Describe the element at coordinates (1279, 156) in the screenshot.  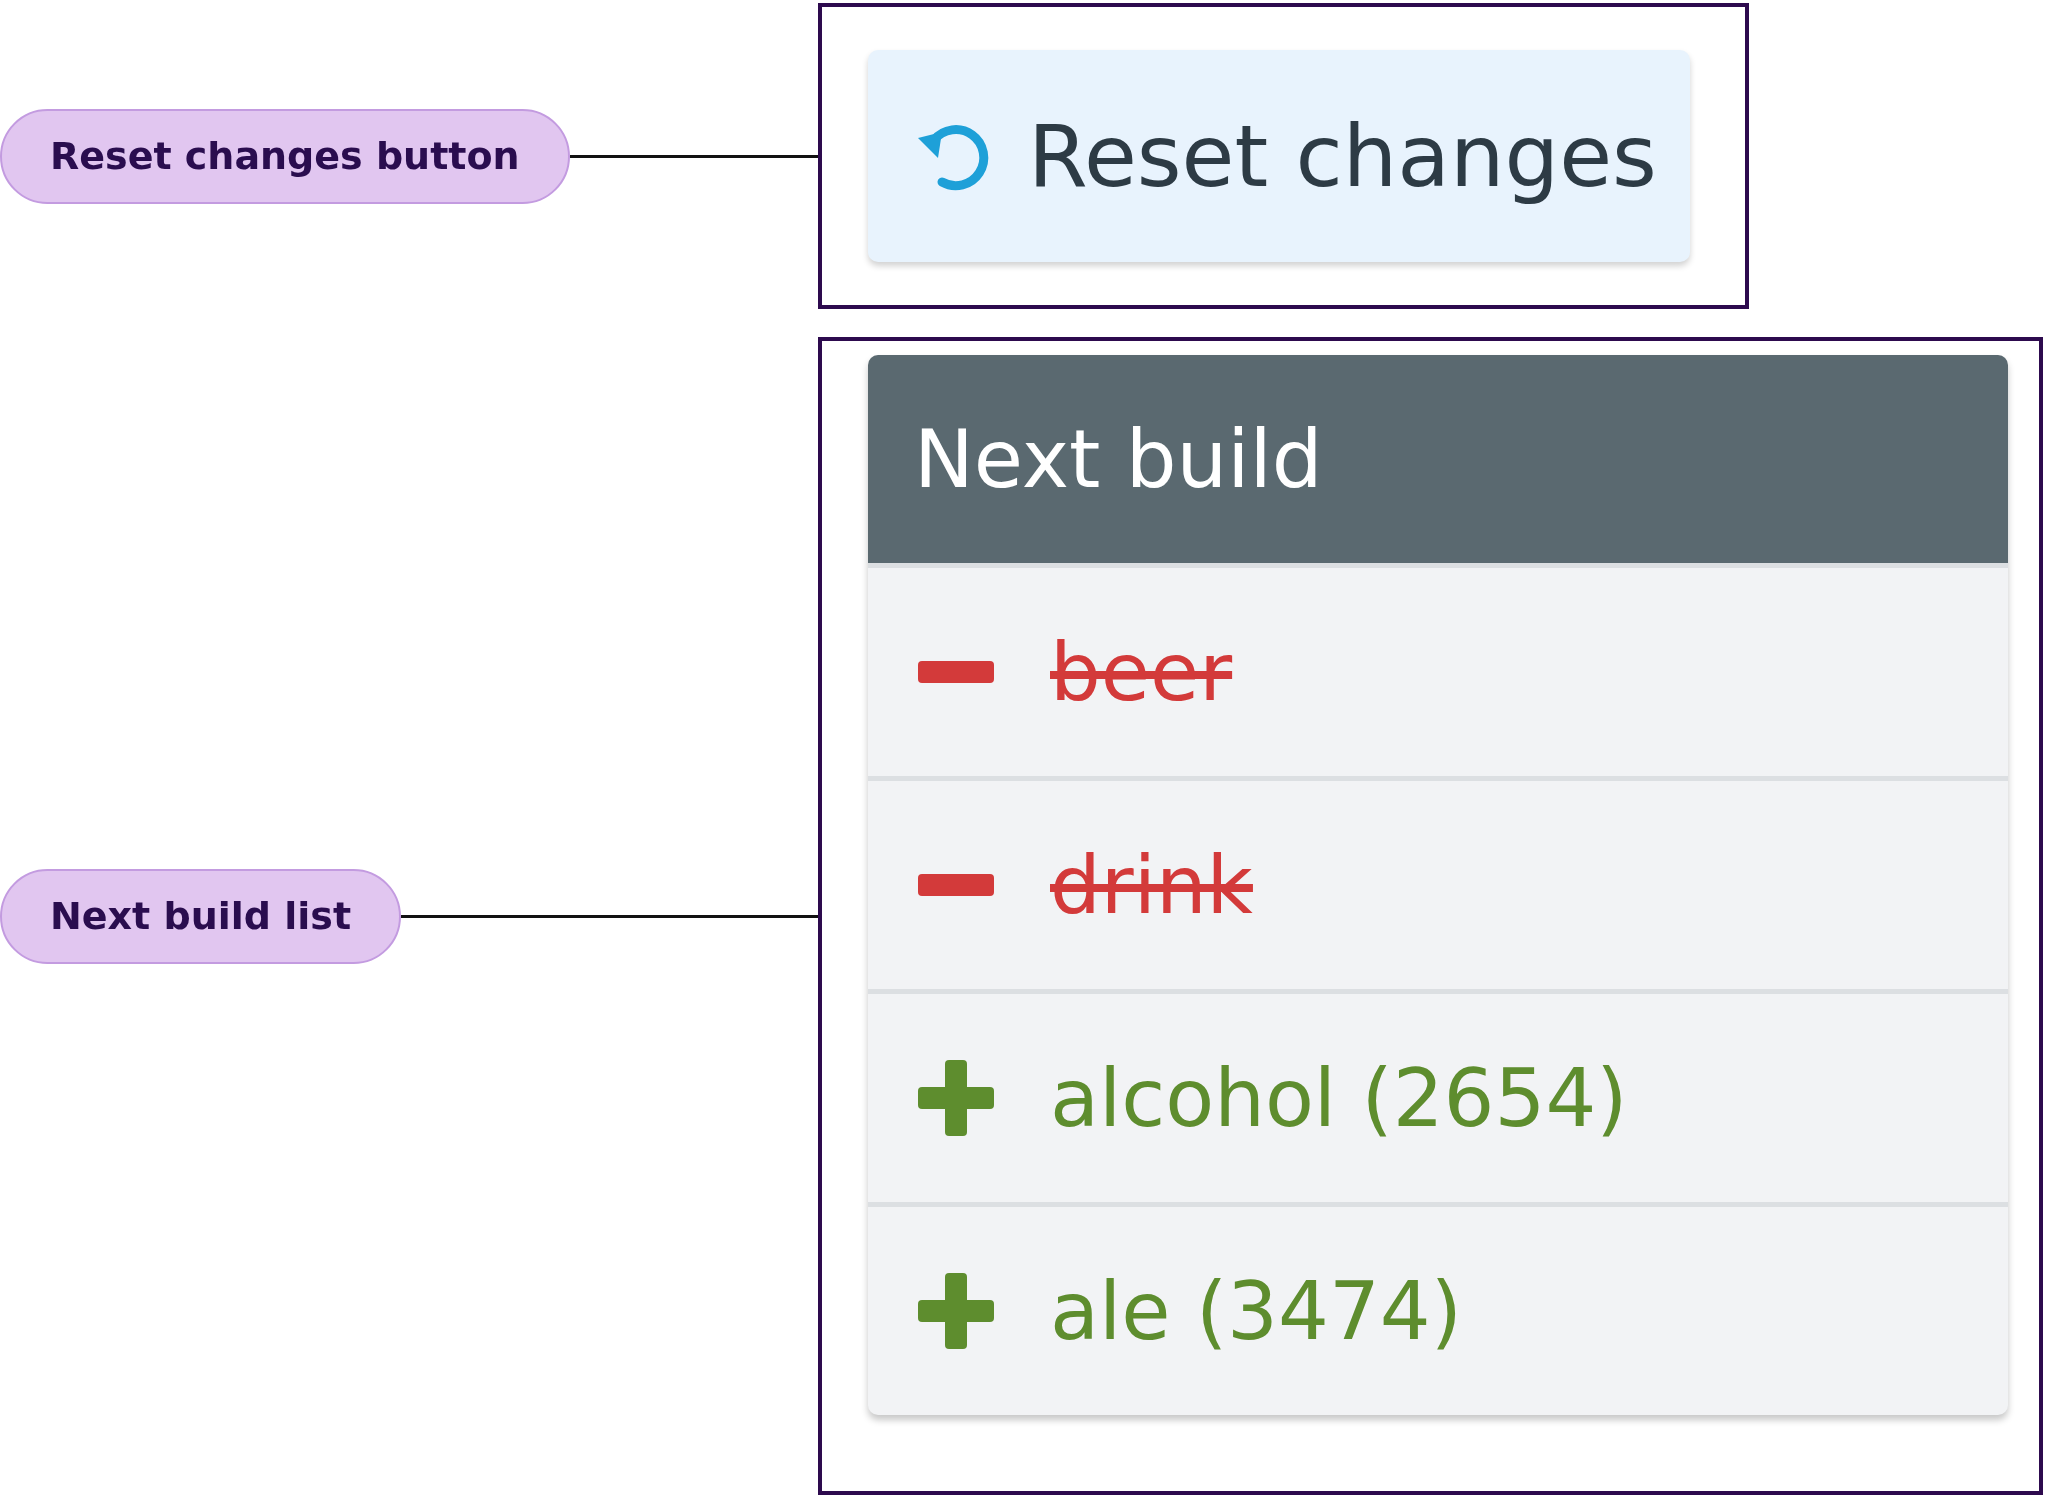
I see `reset-changes-button: Reset changes` at that location.